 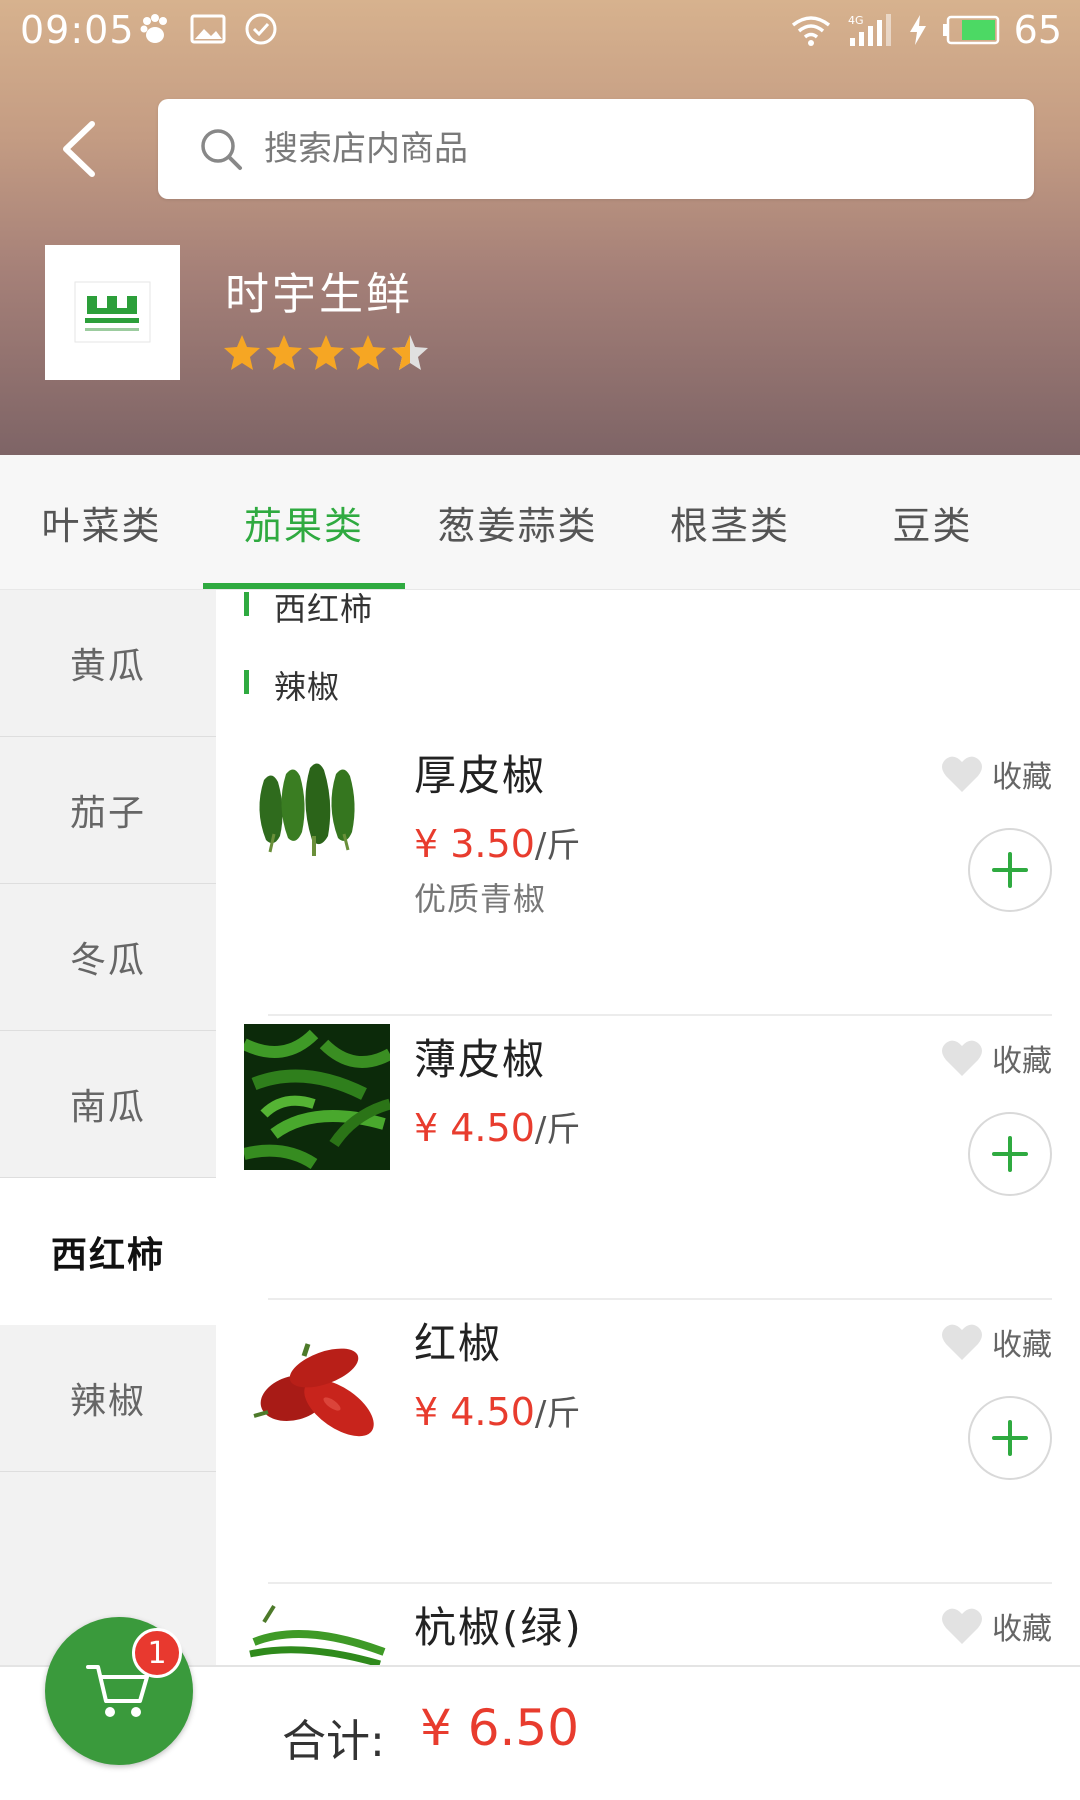 I want to click on shop-logo-image, so click(x=112, y=311).